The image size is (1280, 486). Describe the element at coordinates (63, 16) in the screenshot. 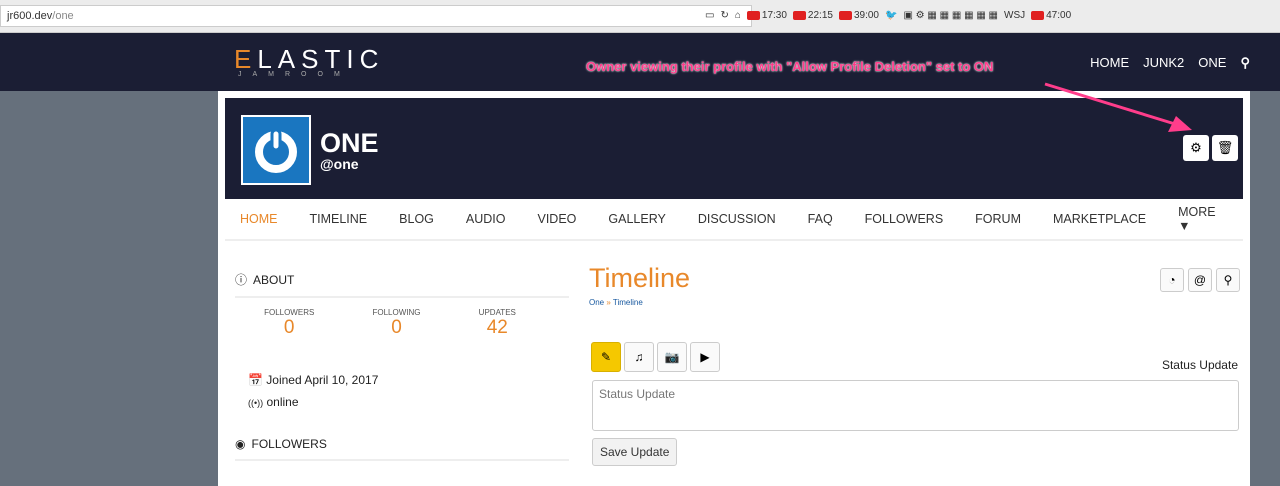

I see `url-path: /one` at that location.